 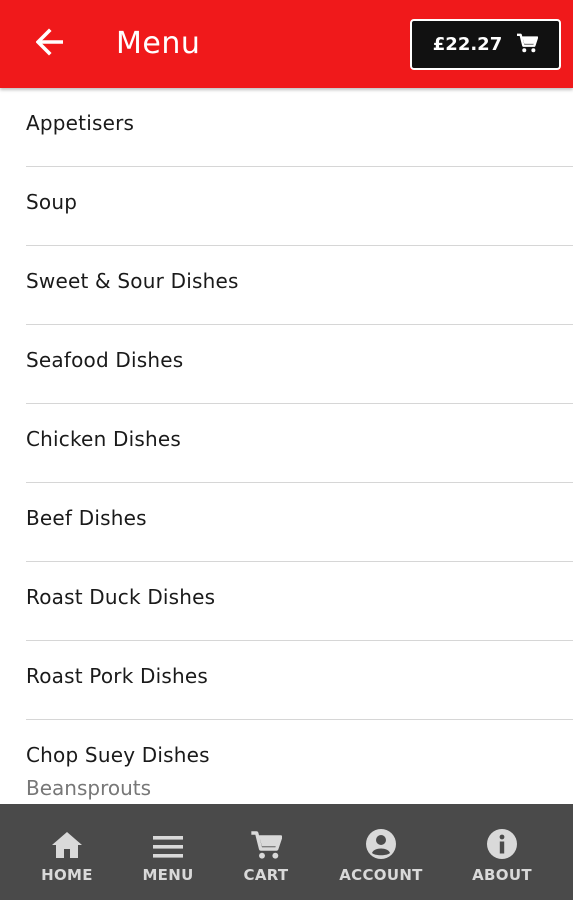 I want to click on category-item-sweet-sour: Sweet & Sour Dishes, so click(x=299, y=285).